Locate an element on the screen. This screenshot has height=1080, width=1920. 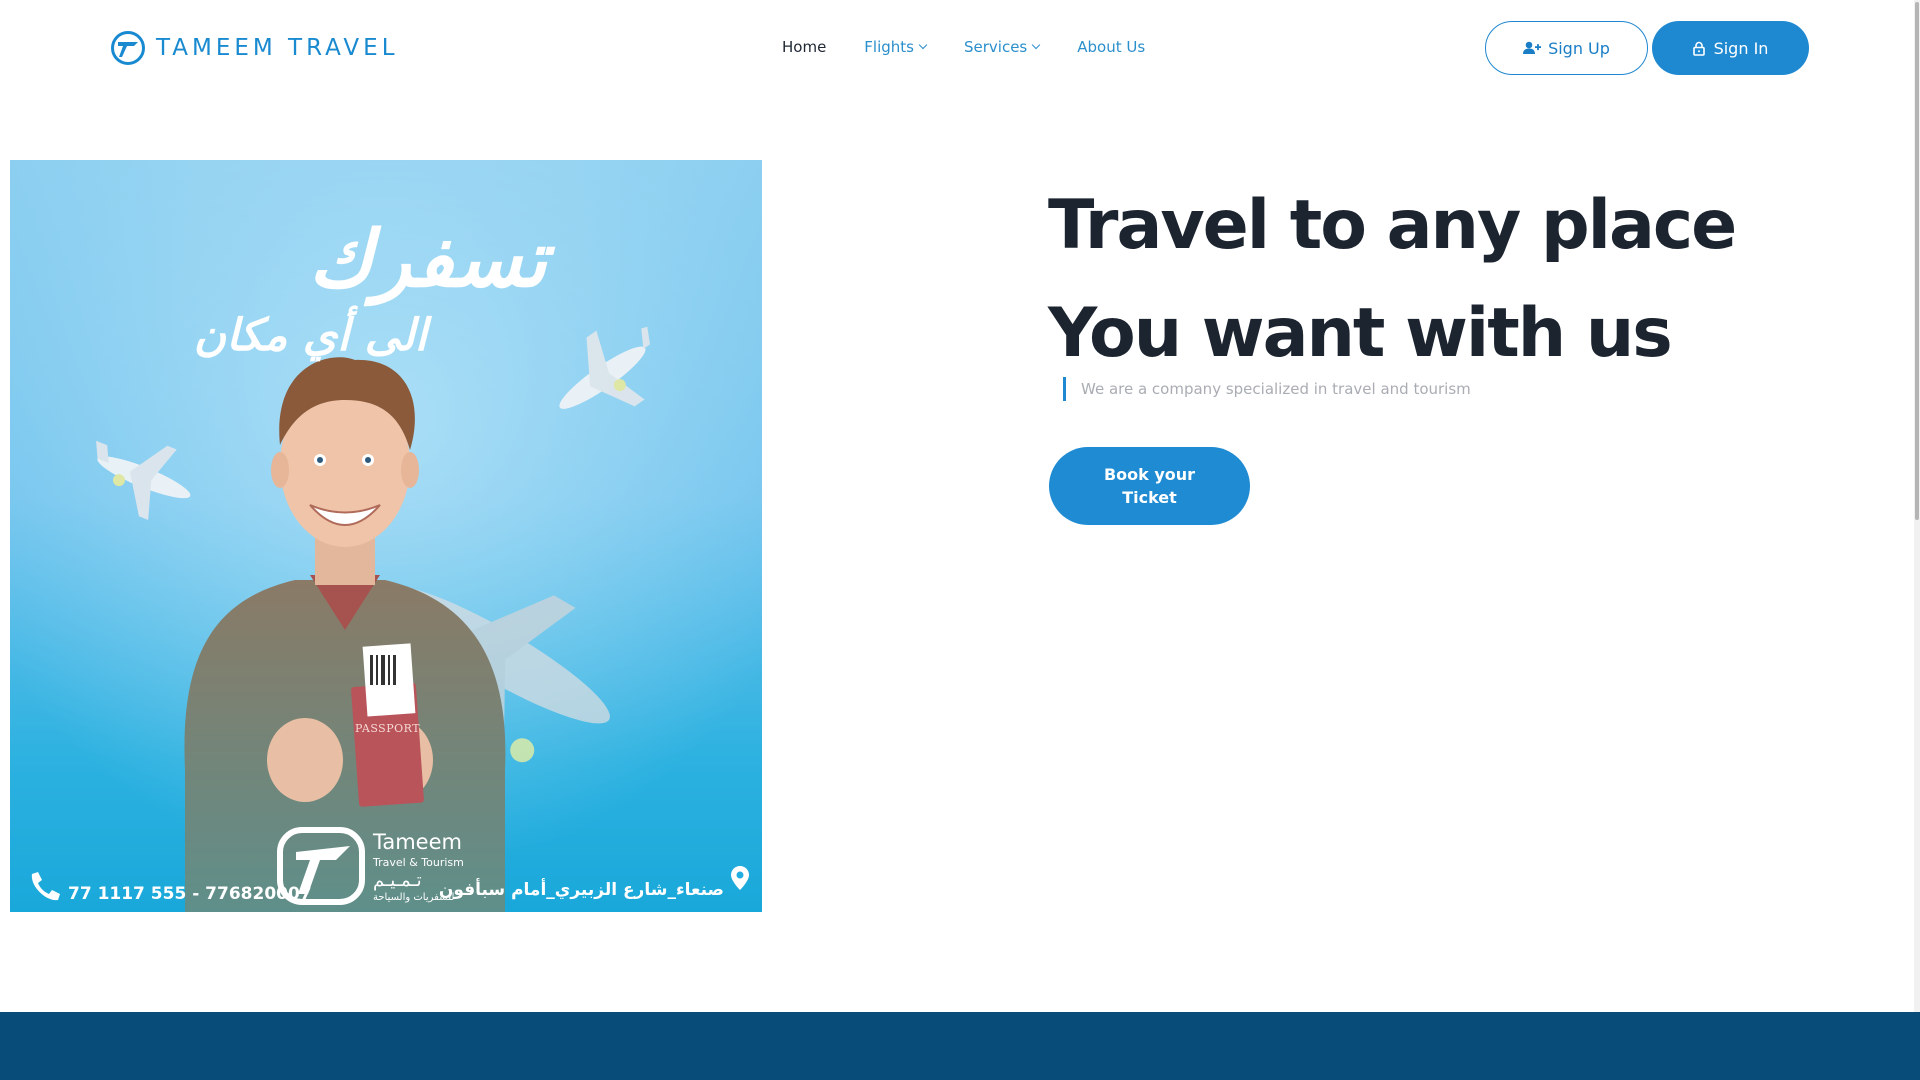
book-ticket-button: Book your Ticket is located at coordinates (1149, 486).